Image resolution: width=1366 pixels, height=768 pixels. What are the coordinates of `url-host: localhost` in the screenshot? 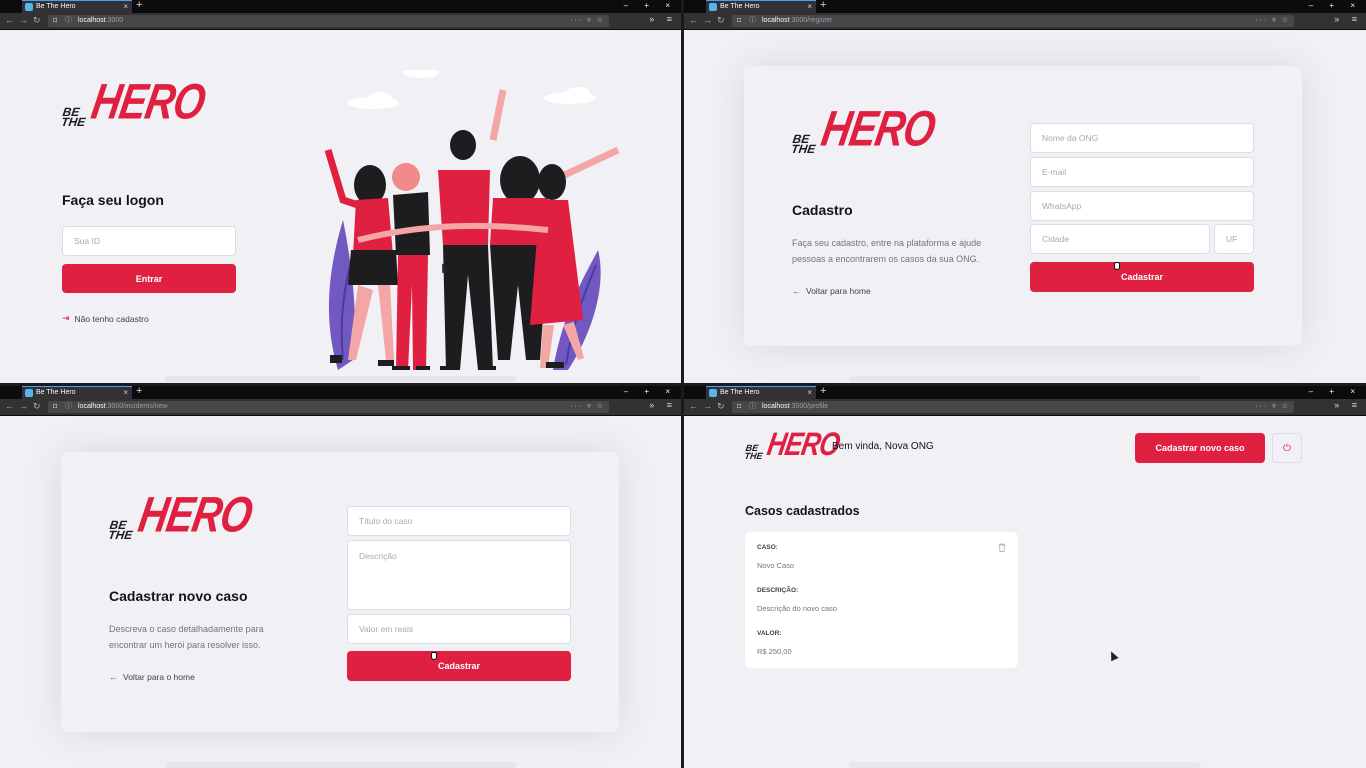 It's located at (92, 406).